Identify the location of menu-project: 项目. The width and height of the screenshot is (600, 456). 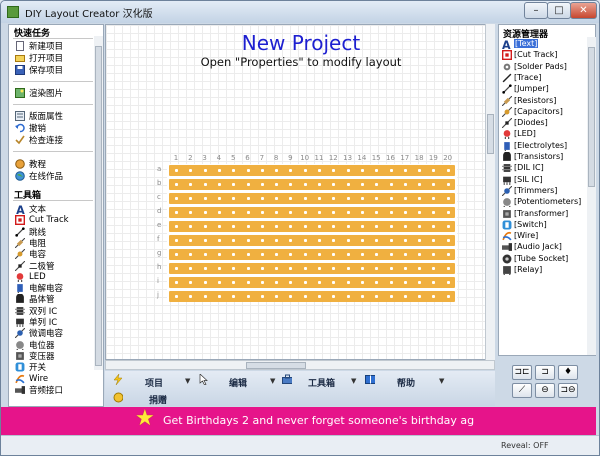
(154, 382).